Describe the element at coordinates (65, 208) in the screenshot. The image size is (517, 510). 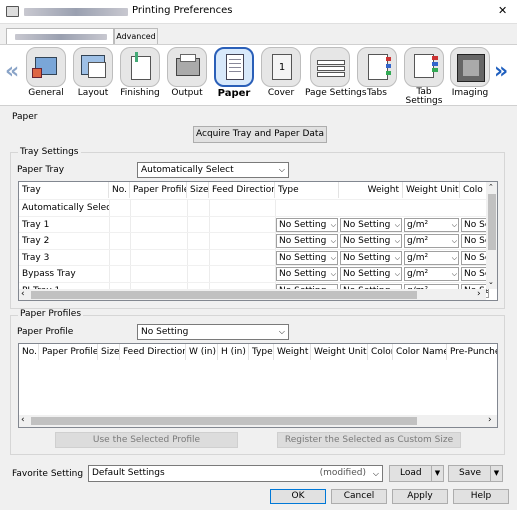
I see `tray-name-cell: Automatically Select` at that location.